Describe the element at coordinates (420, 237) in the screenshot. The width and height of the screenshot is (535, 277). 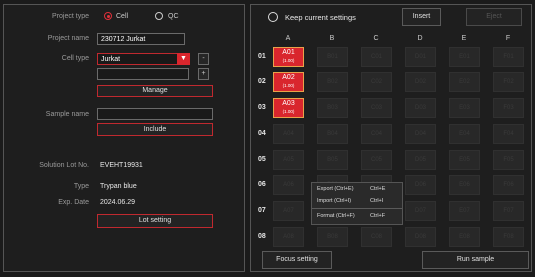
I see `well-d08: D08` at that location.